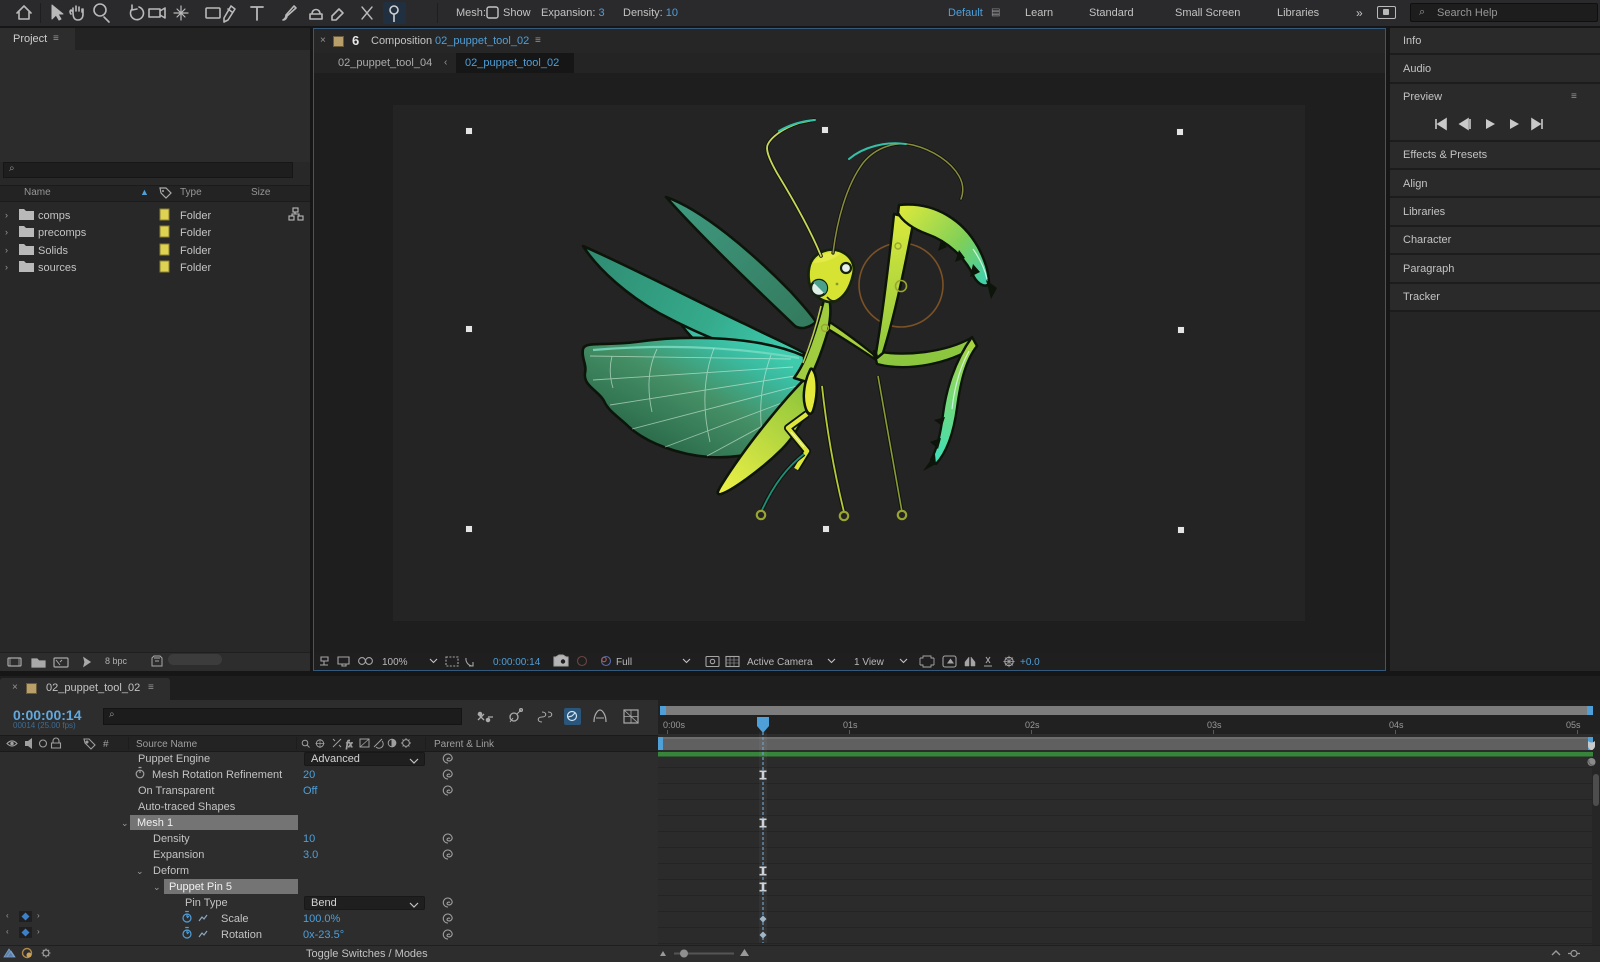 Image resolution: width=1600 pixels, height=962 pixels. What do you see at coordinates (53, 251) in the screenshot?
I see `svg-text: Solids` at bounding box center [53, 251].